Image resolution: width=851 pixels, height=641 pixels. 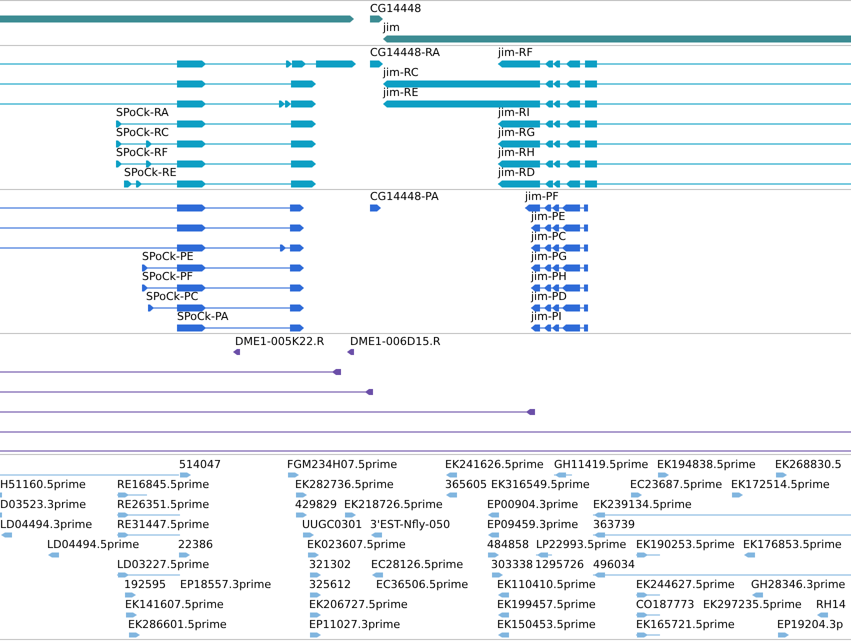 I want to click on feature-label: EK023607.5prime, so click(x=356, y=545).